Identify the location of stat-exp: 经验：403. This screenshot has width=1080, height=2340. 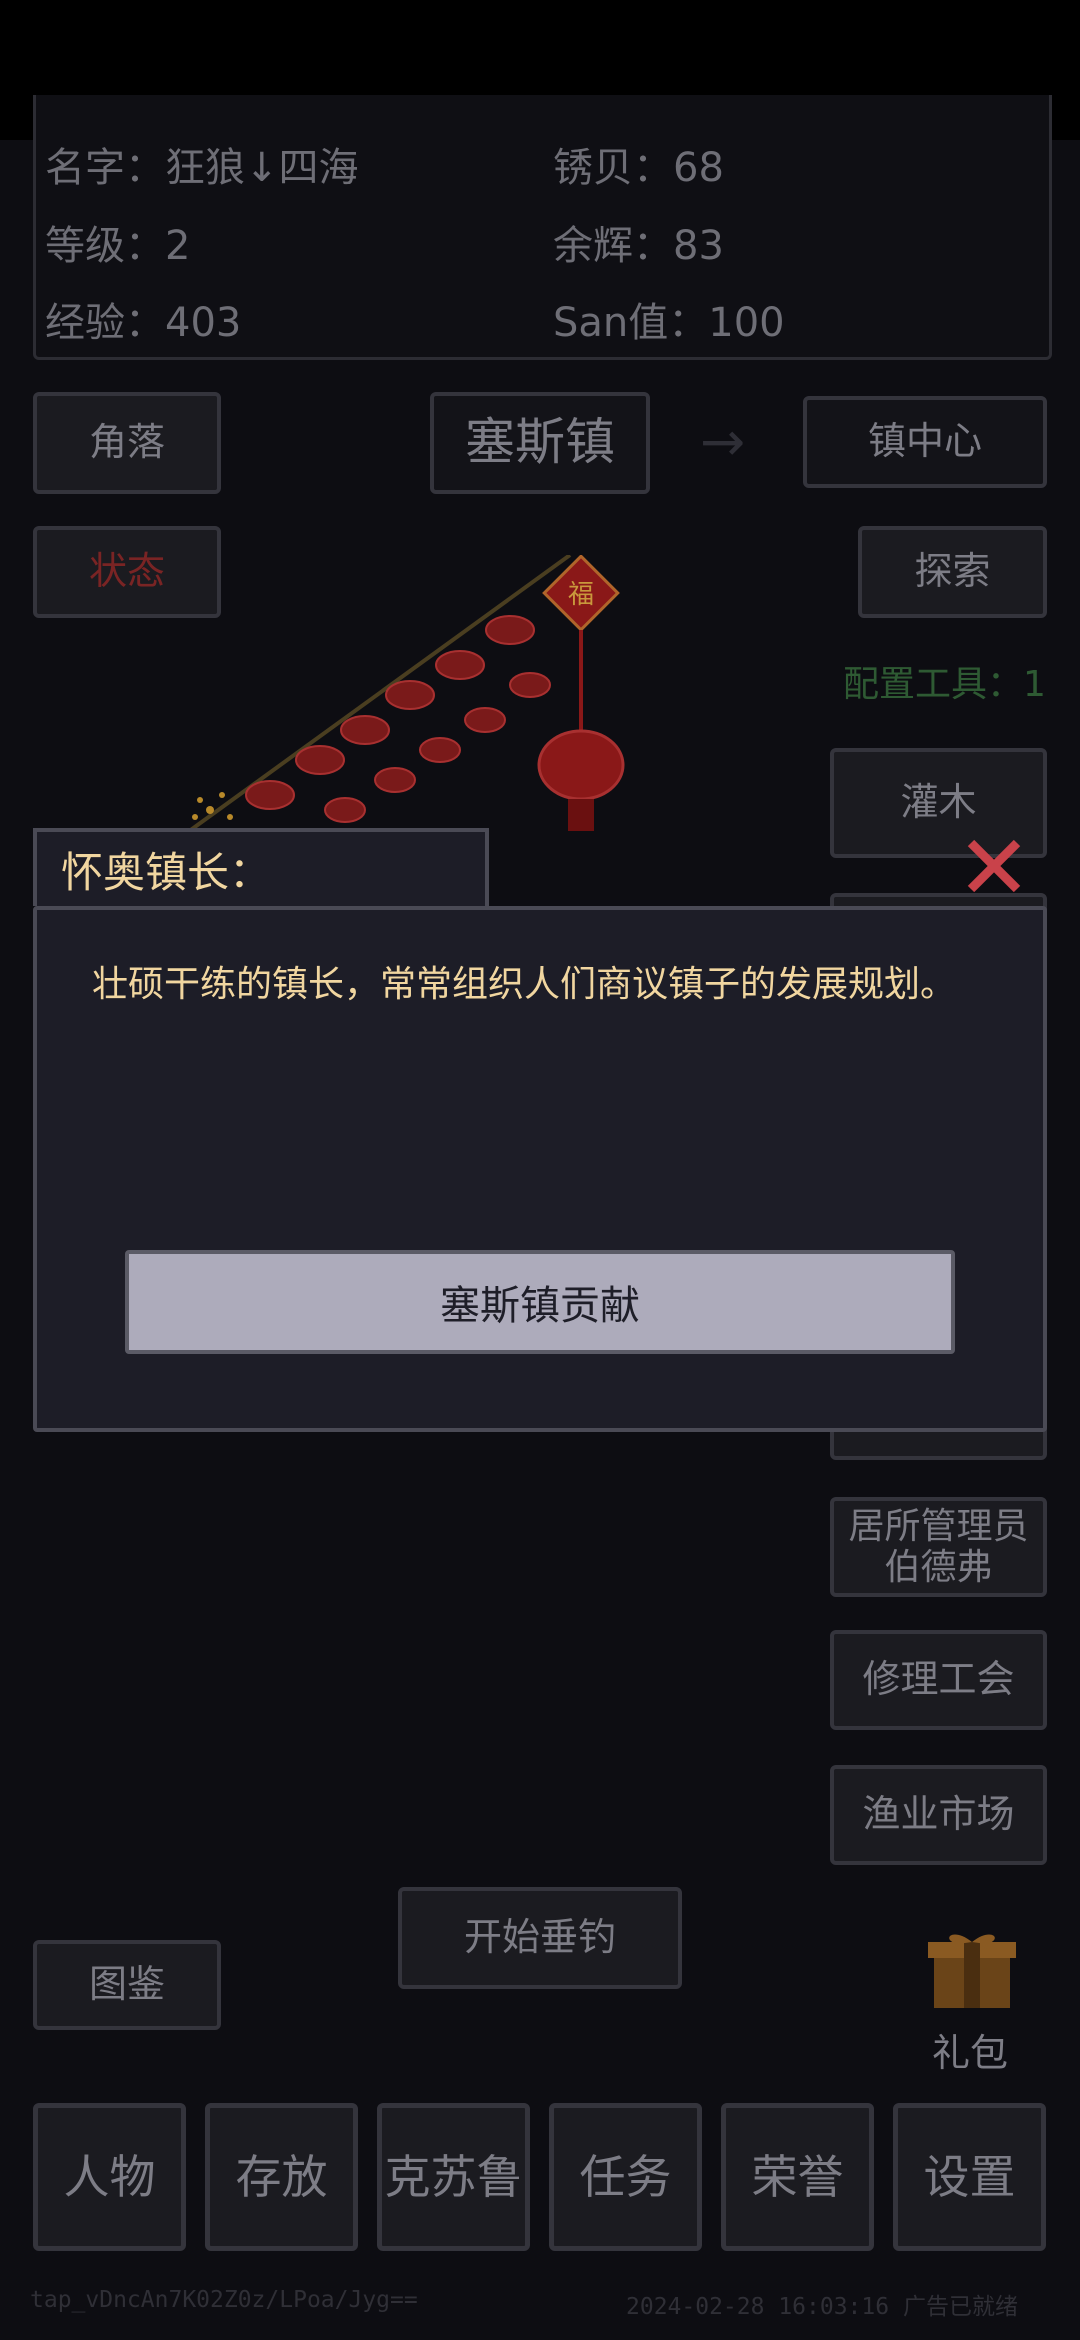
(143, 323).